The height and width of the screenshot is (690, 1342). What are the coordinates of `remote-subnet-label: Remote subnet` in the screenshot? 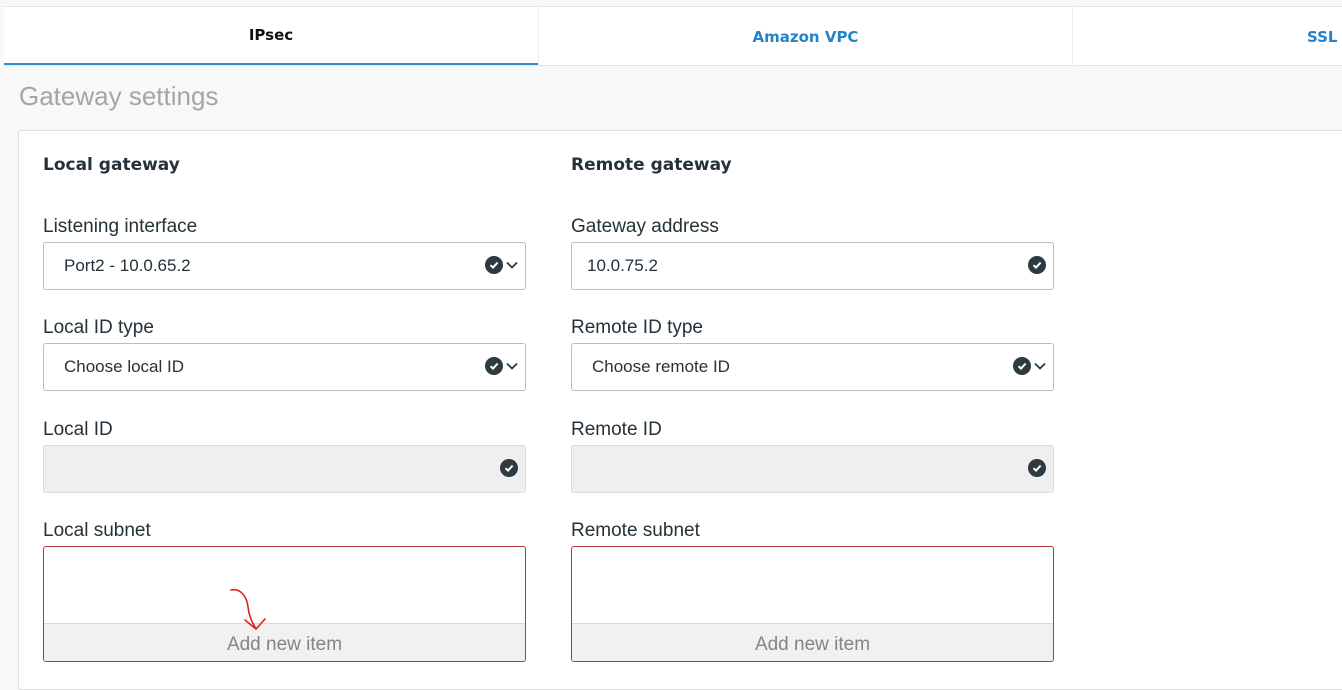 It's located at (635, 530).